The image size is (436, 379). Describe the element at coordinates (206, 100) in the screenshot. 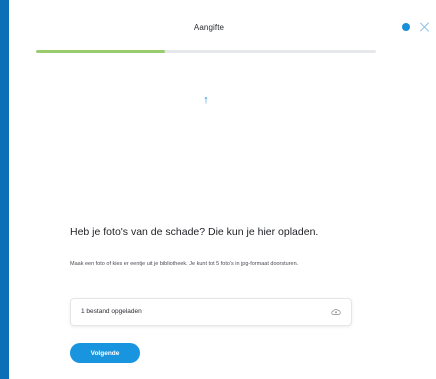

I see `upload-arrow-icon: ↑` at that location.